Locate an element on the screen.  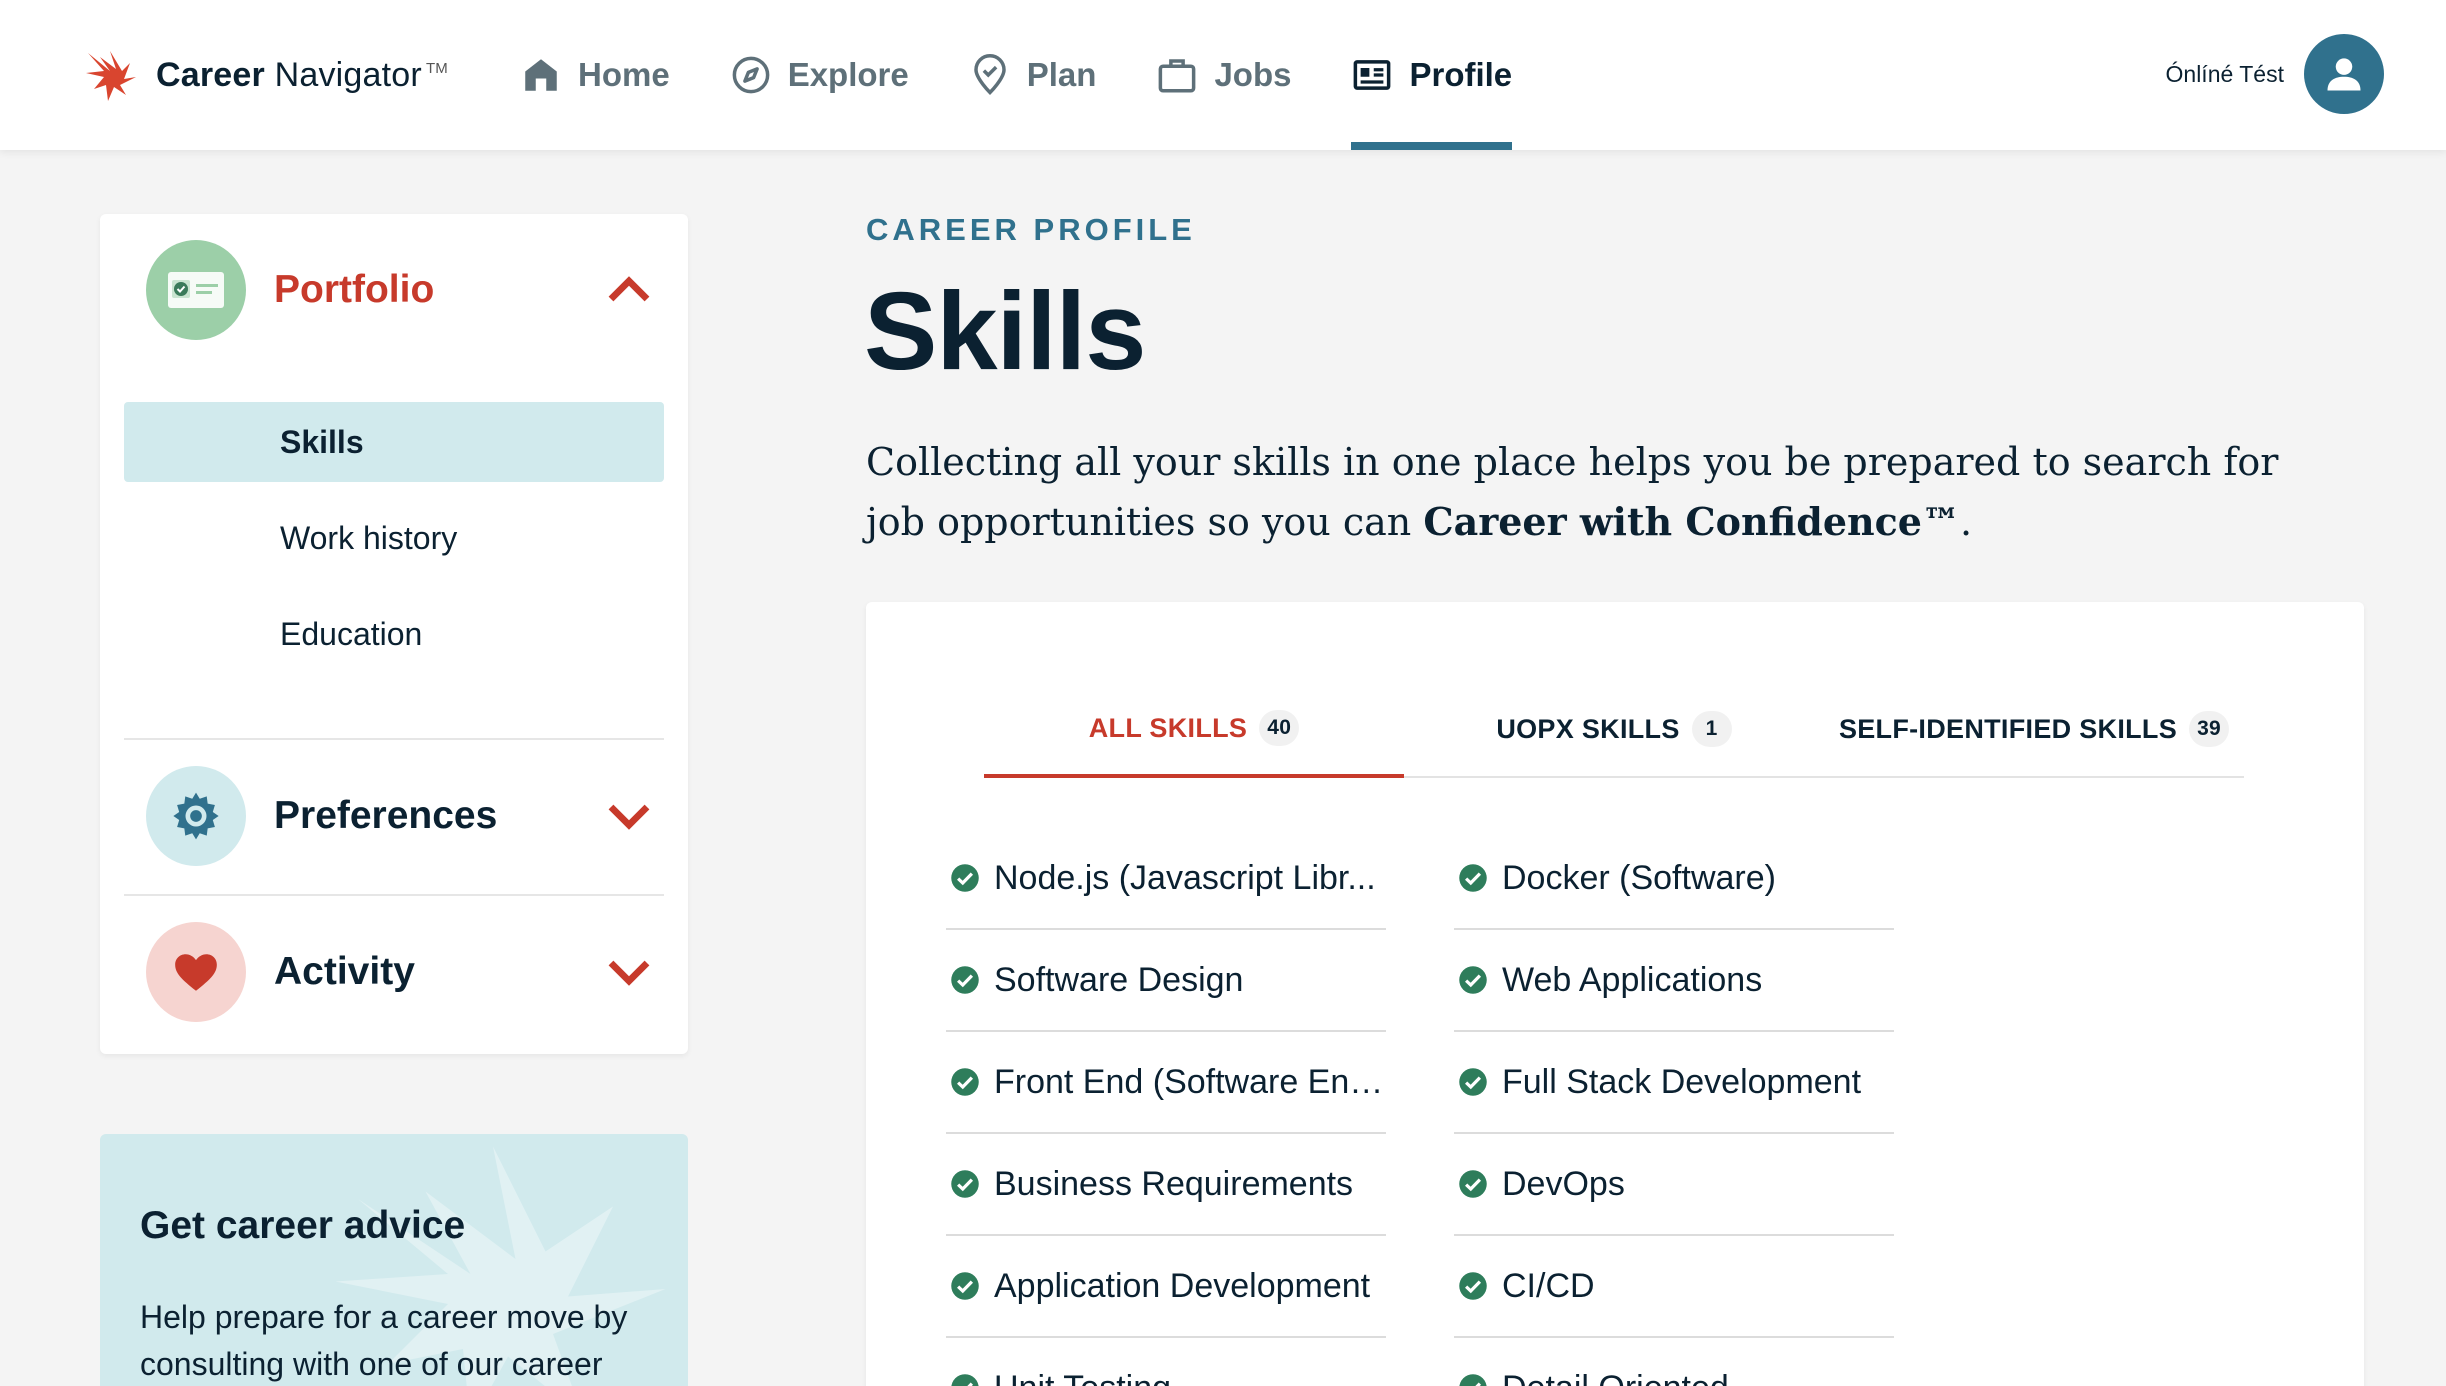
skill-label: Application Development is located at coordinates (1182, 1285).